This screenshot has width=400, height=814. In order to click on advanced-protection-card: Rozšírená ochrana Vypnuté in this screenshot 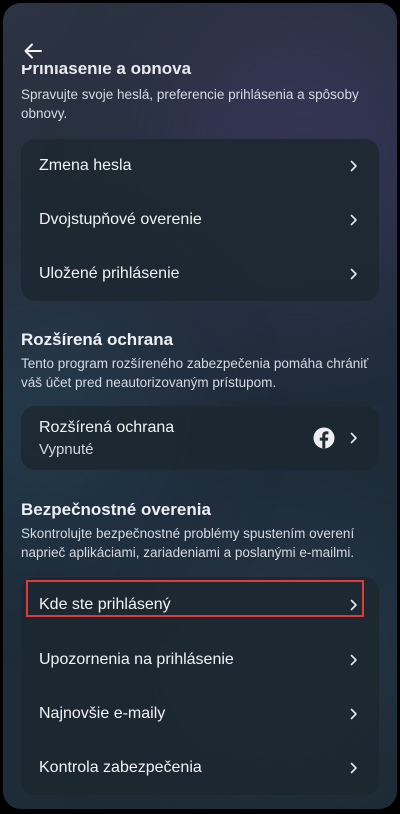, I will do `click(200, 438)`.